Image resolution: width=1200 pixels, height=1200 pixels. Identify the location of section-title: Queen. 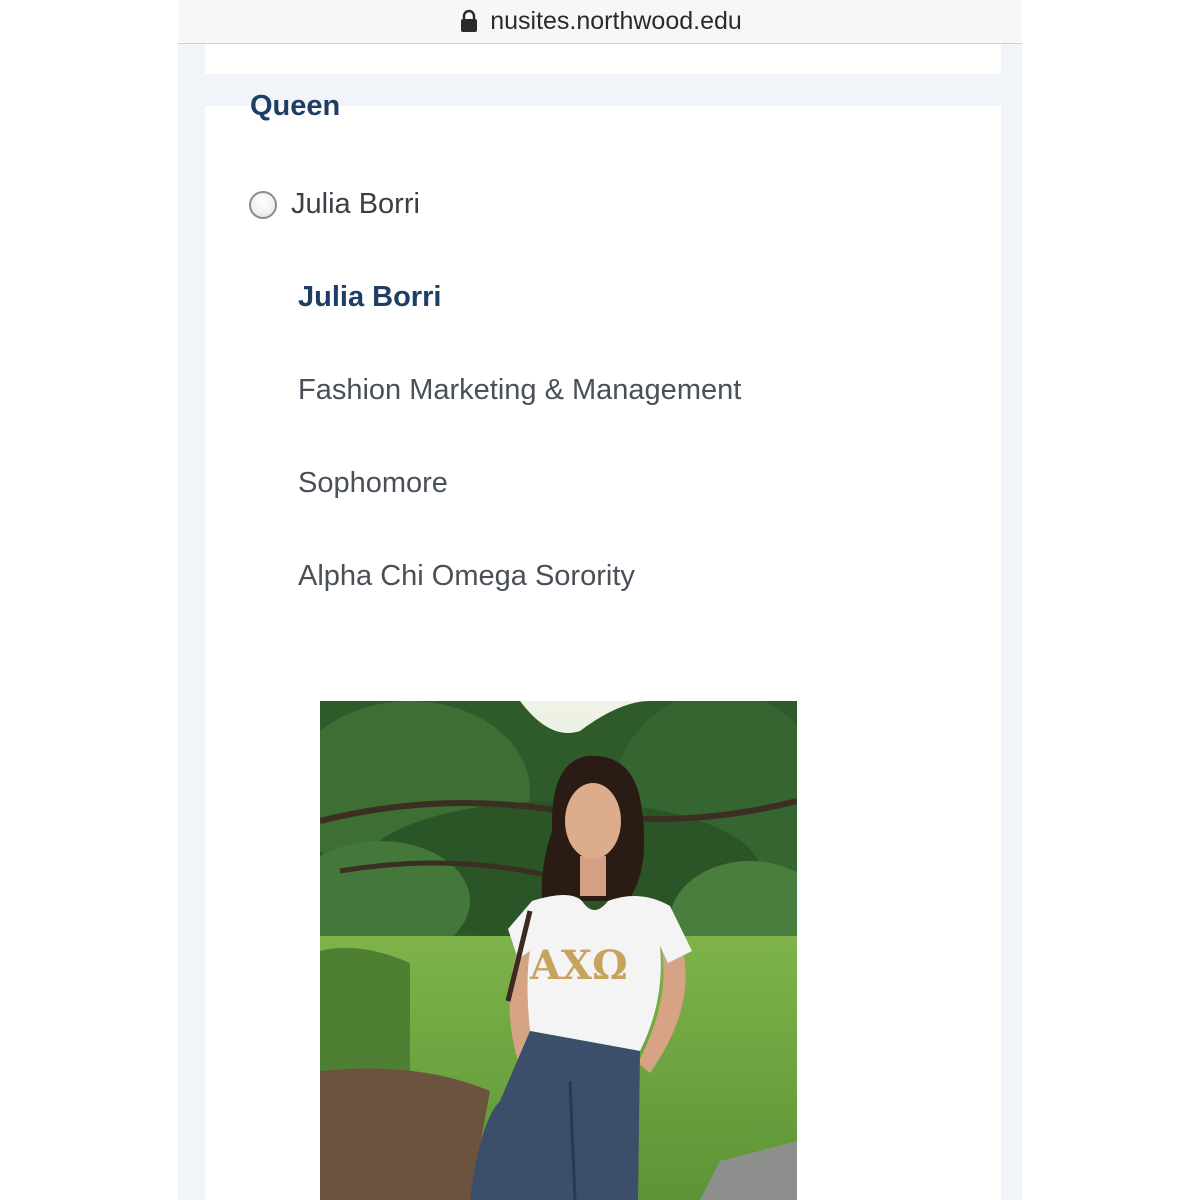
(295, 106).